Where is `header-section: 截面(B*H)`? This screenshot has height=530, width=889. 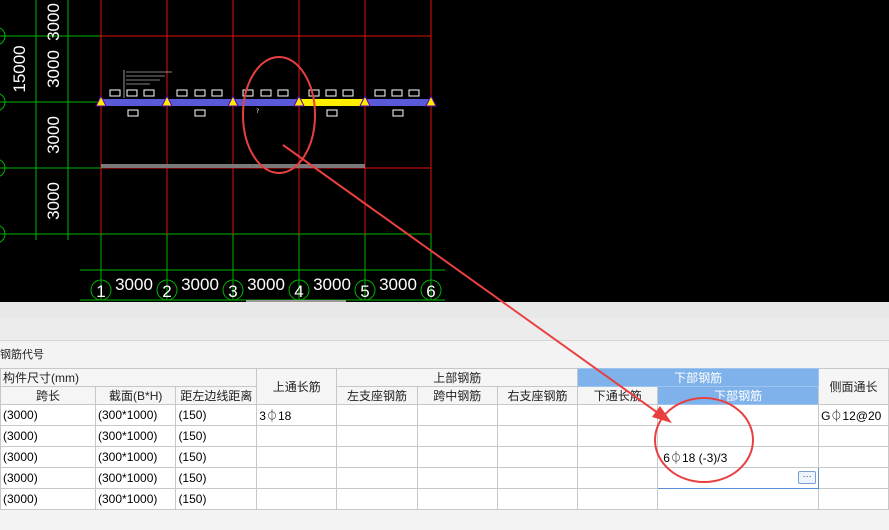 header-section: 截面(B*H) is located at coordinates (136, 395).